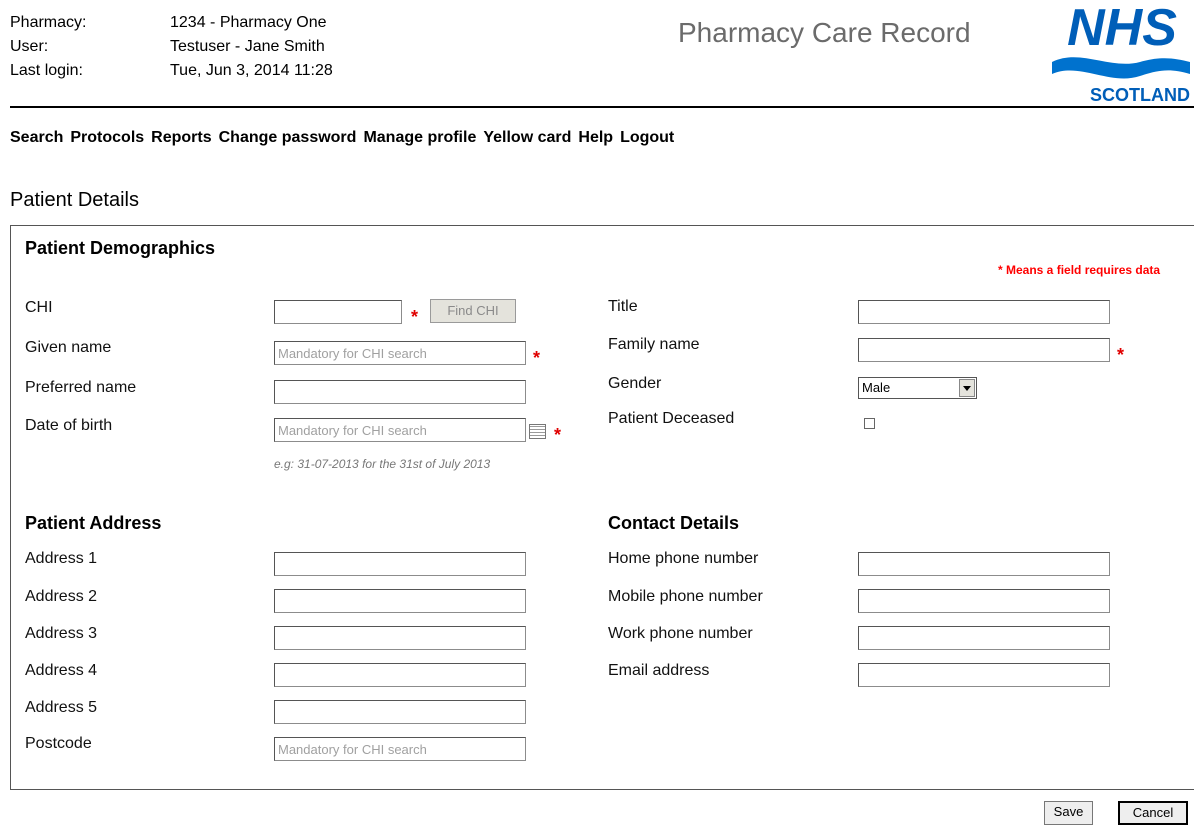 Image resolution: width=1194 pixels, height=825 pixels. Describe the element at coordinates (595, 137) in the screenshot. I see `nav-help: Help` at that location.